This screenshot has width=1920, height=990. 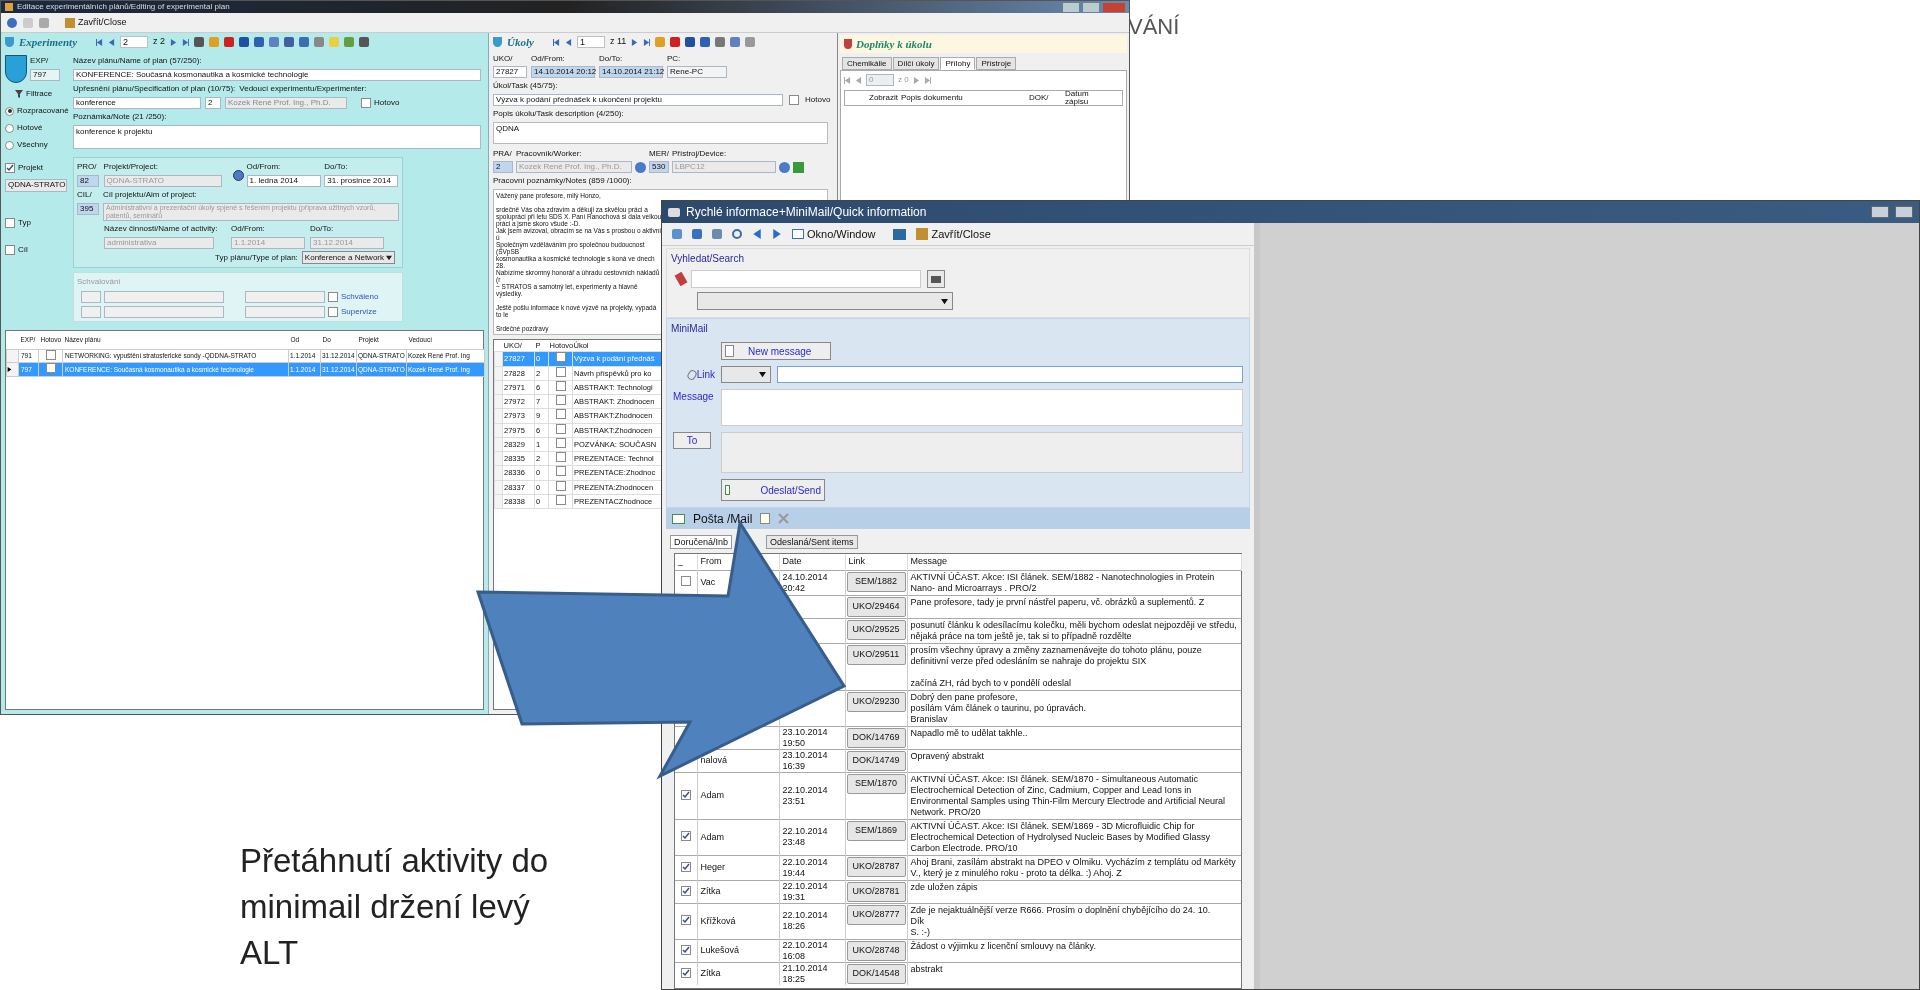 I want to click on note-textarea: konference k projektu, so click(x=277, y=137).